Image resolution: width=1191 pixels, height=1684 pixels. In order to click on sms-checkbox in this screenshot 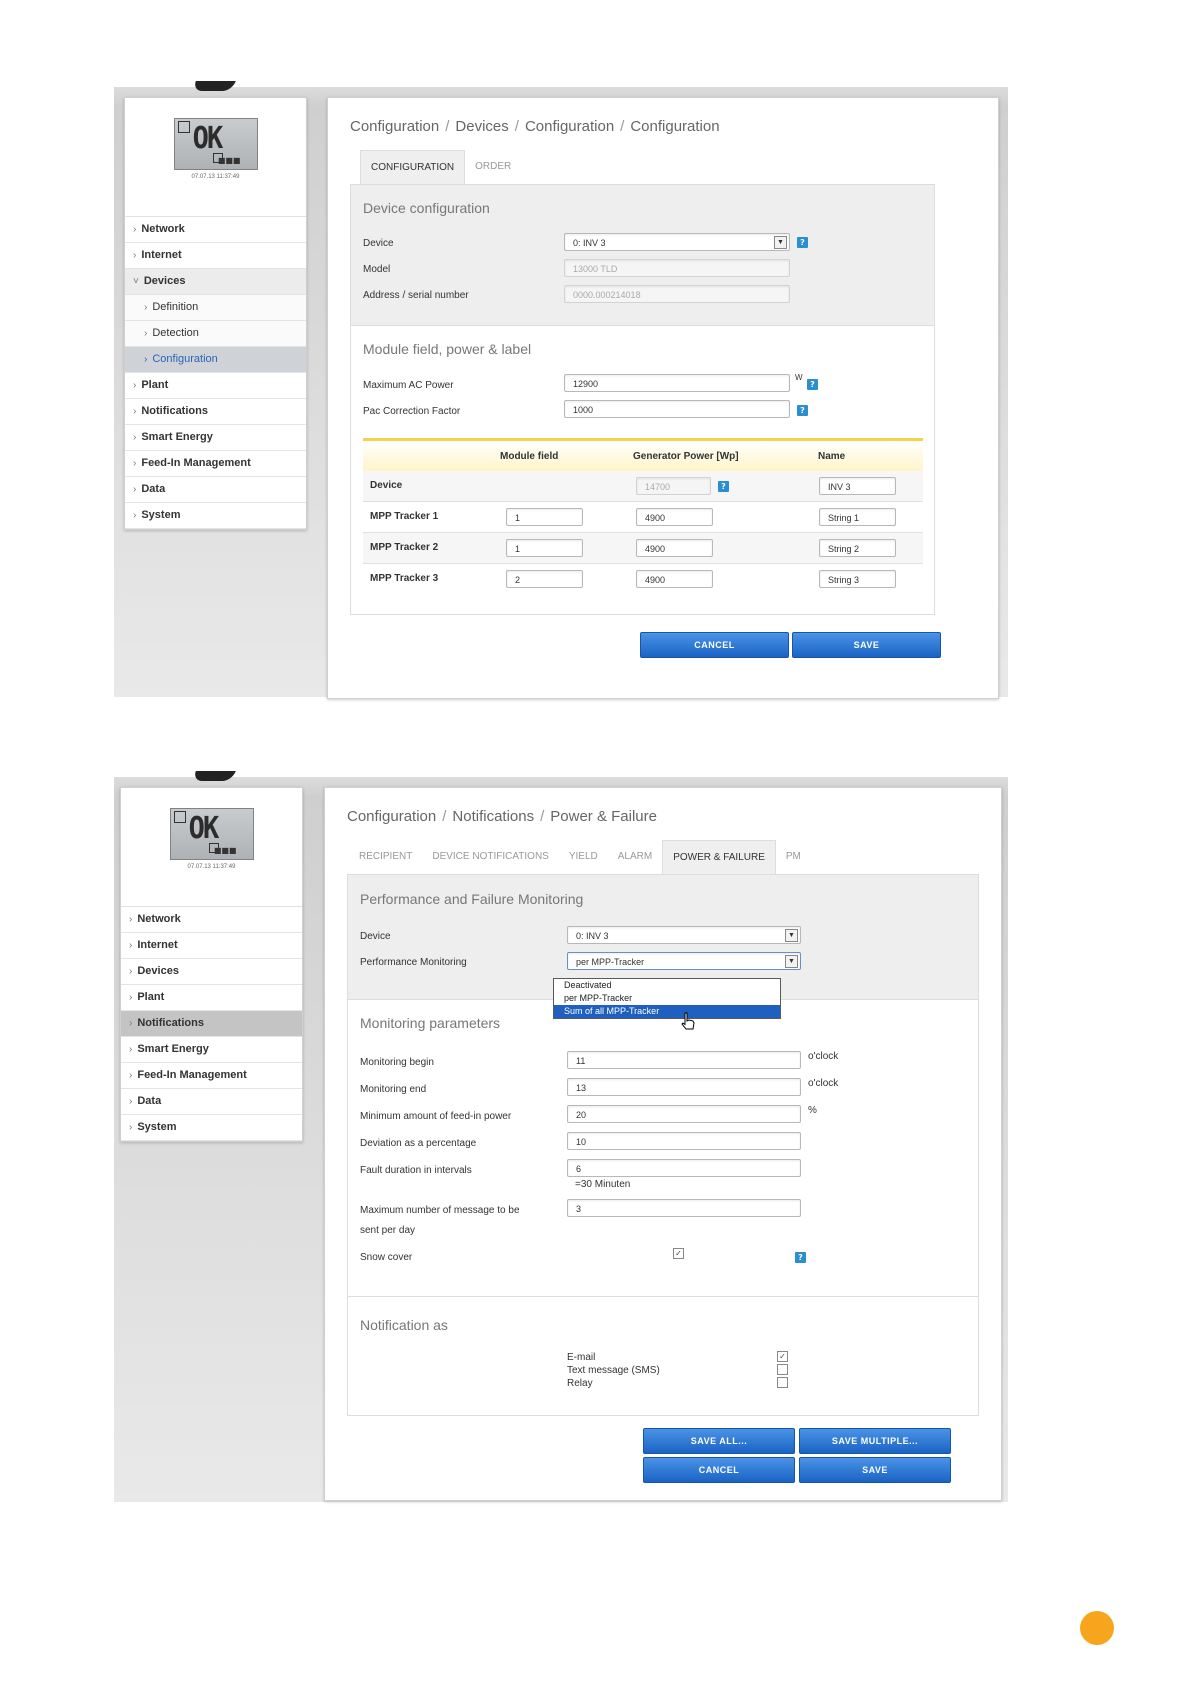, I will do `click(782, 1369)`.